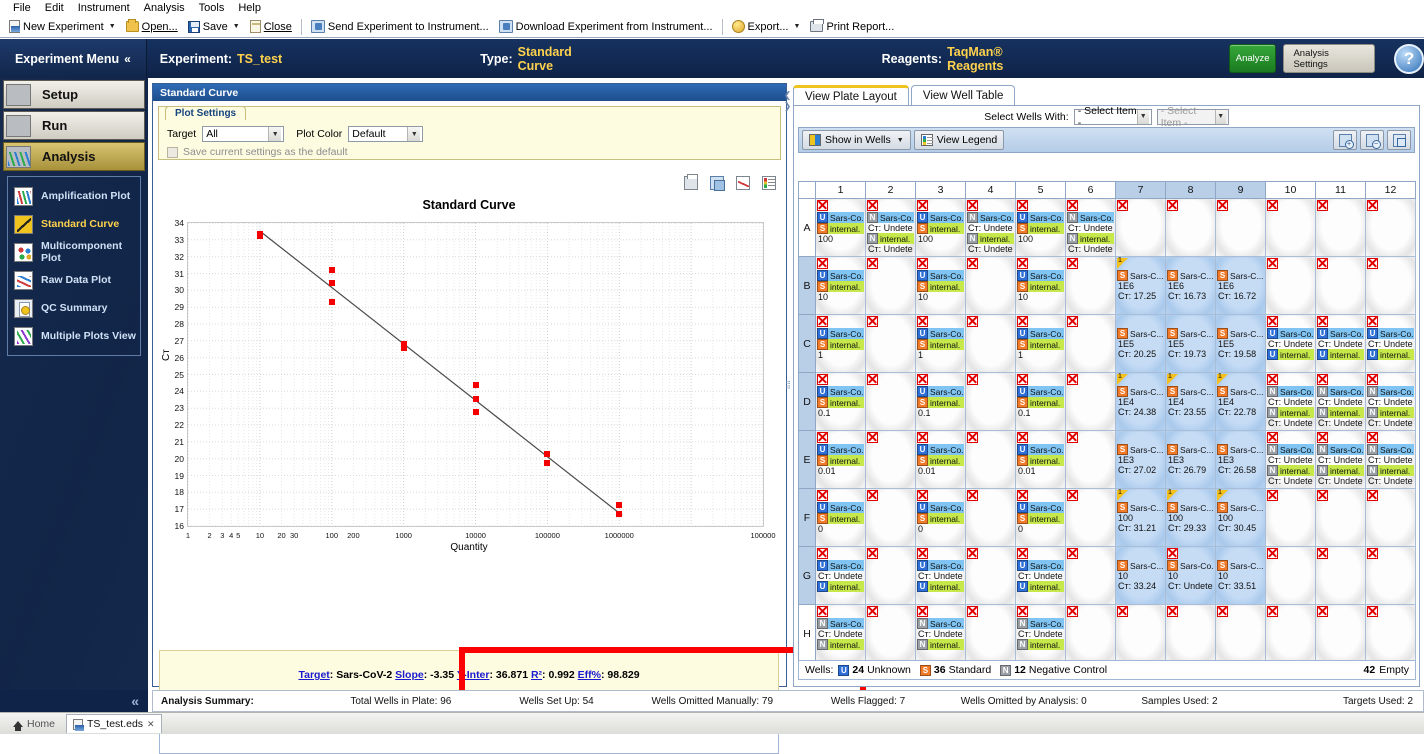 The image size is (1424, 754). Describe the element at coordinates (206, 113) in the screenshot. I see `plot-settings-tab: Plot Settings` at that location.